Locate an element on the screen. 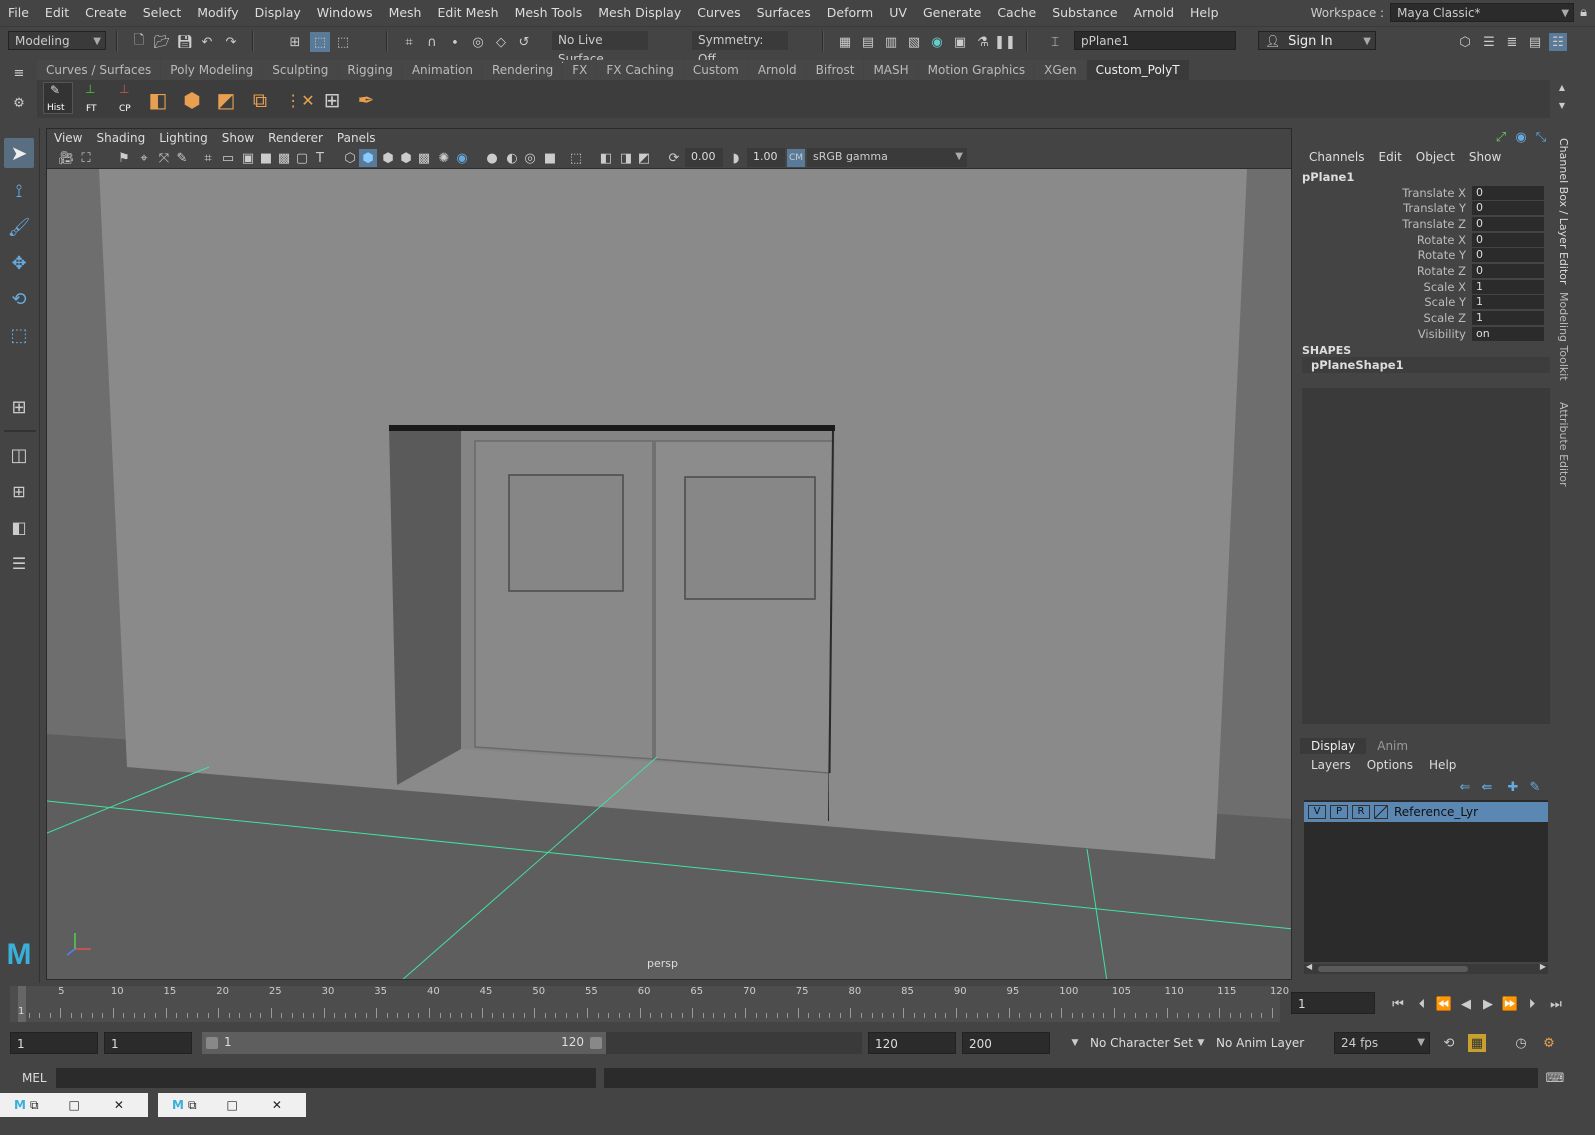  resolution-gate-icon: ▣ is located at coordinates (248, 158).